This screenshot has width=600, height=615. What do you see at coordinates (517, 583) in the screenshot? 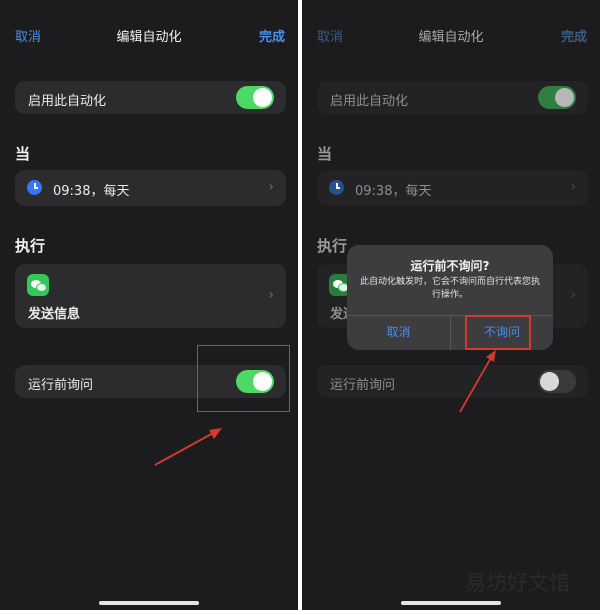
I see `watermark-text: 易坊好文馆` at bounding box center [517, 583].